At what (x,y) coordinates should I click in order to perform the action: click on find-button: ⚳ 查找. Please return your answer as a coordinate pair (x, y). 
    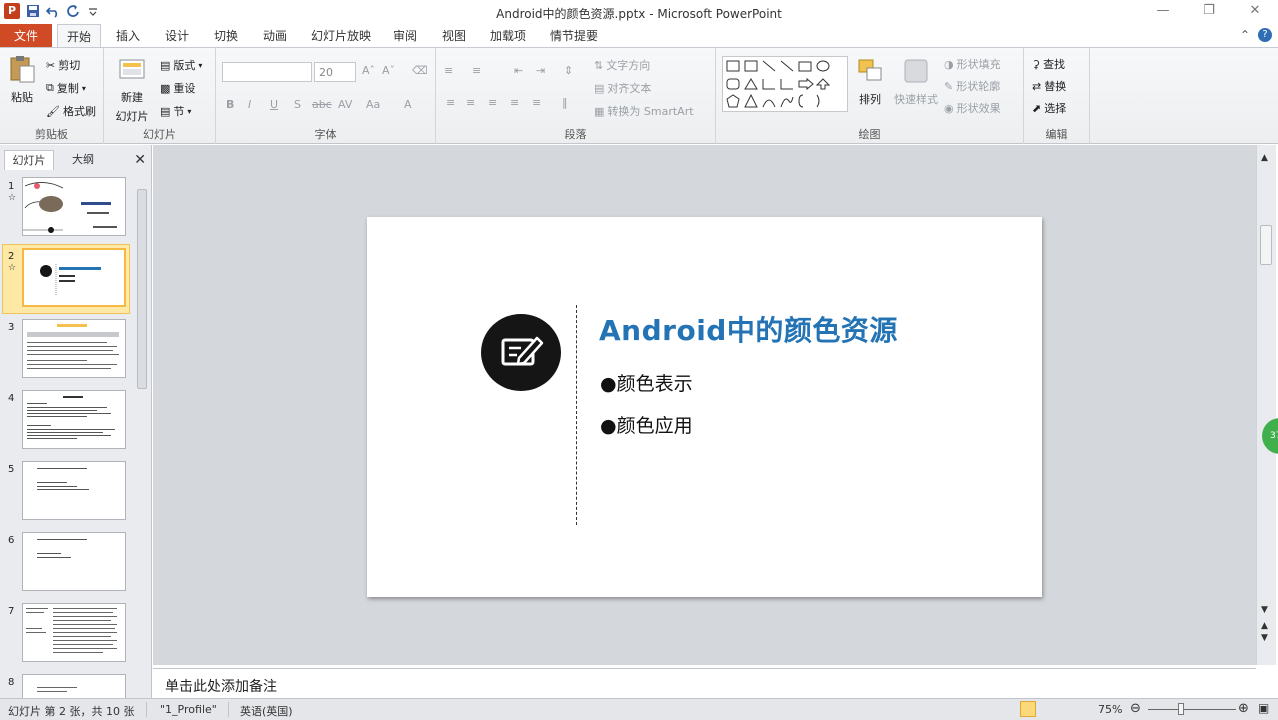
    Looking at the image, I should click on (1048, 64).